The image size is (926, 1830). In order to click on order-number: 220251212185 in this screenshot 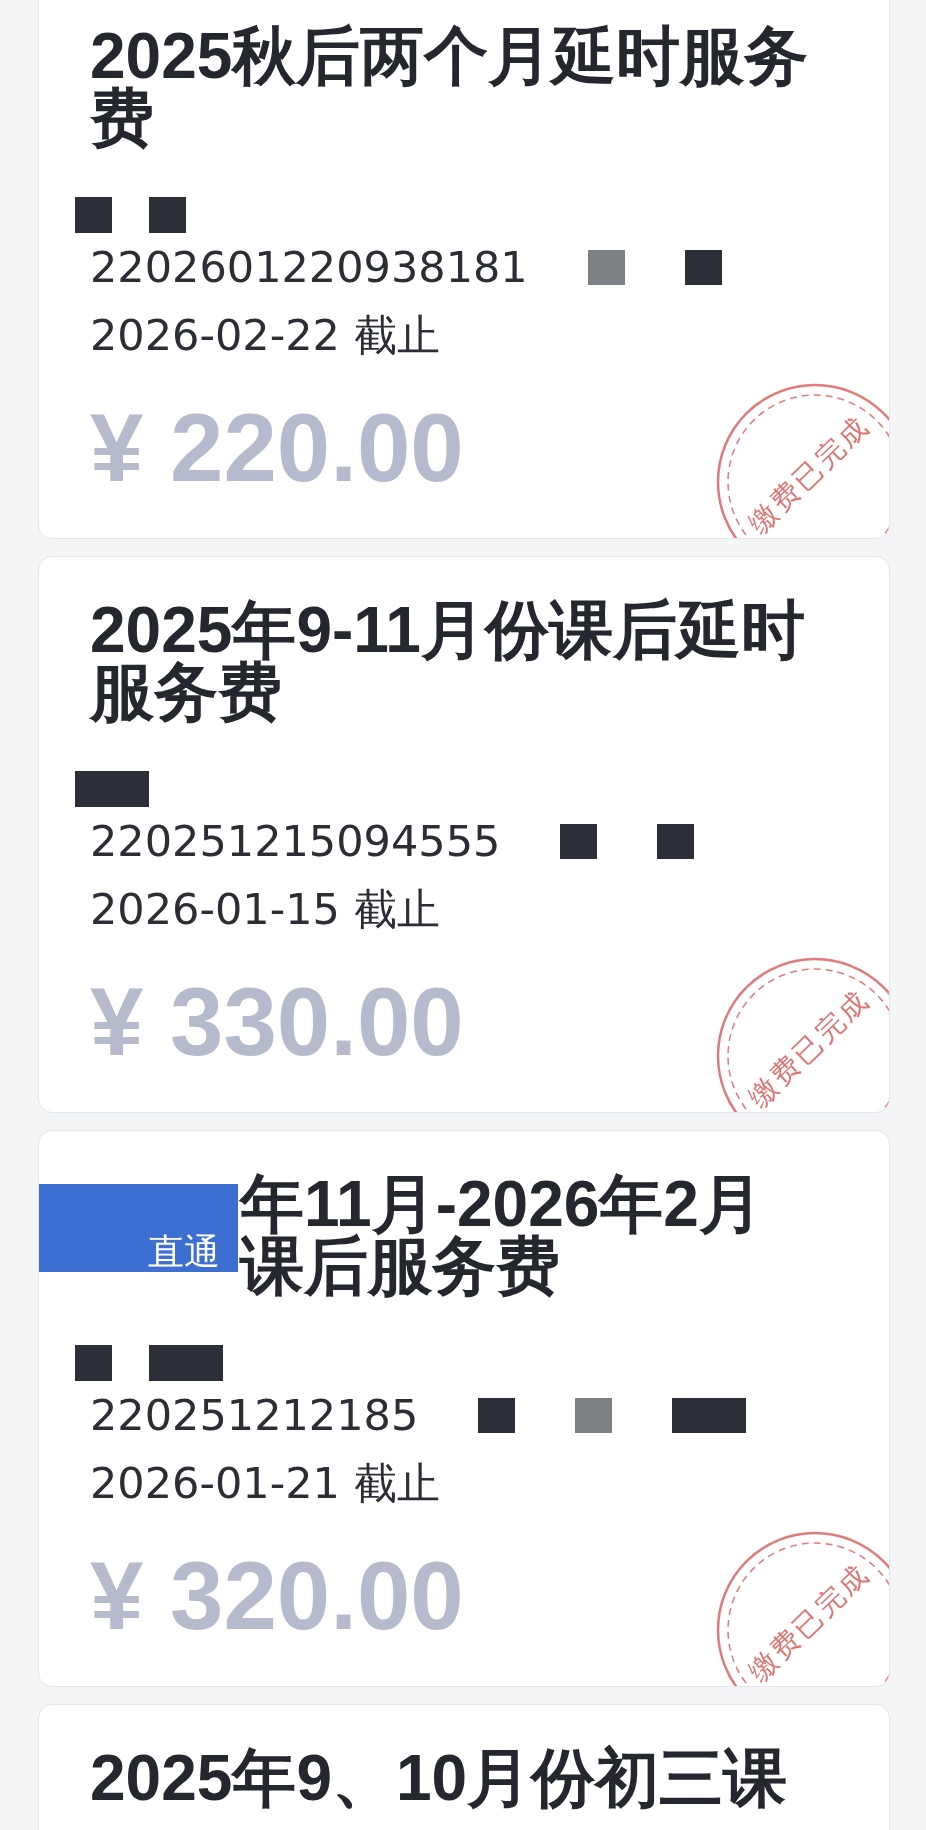, I will do `click(254, 1415)`.